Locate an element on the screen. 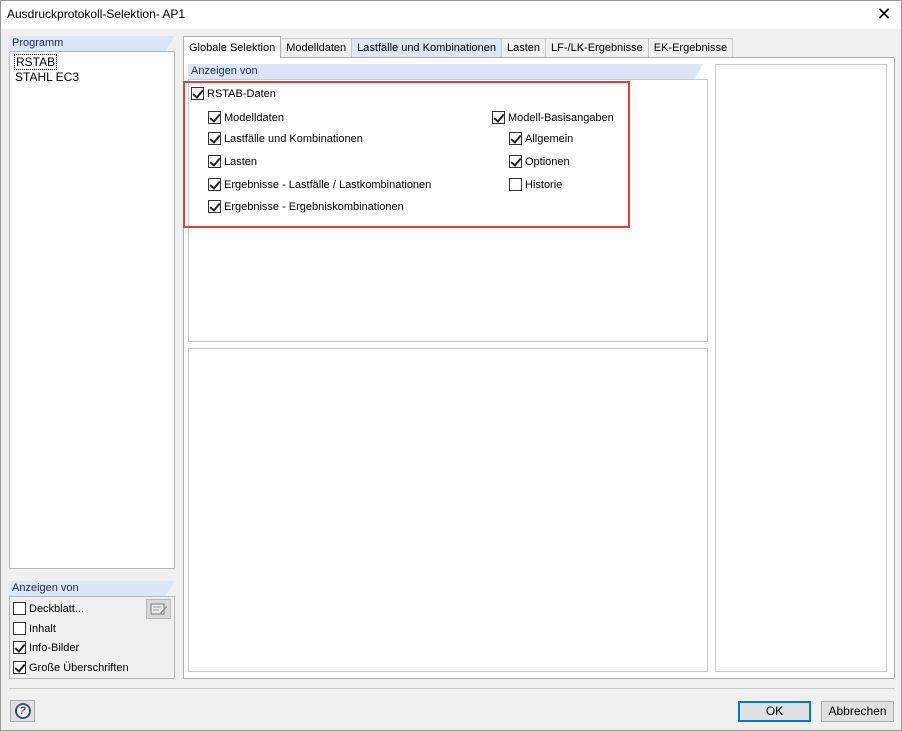 The image size is (902, 731). grosse-ueberschriften-checkbox is located at coordinates (19, 667).